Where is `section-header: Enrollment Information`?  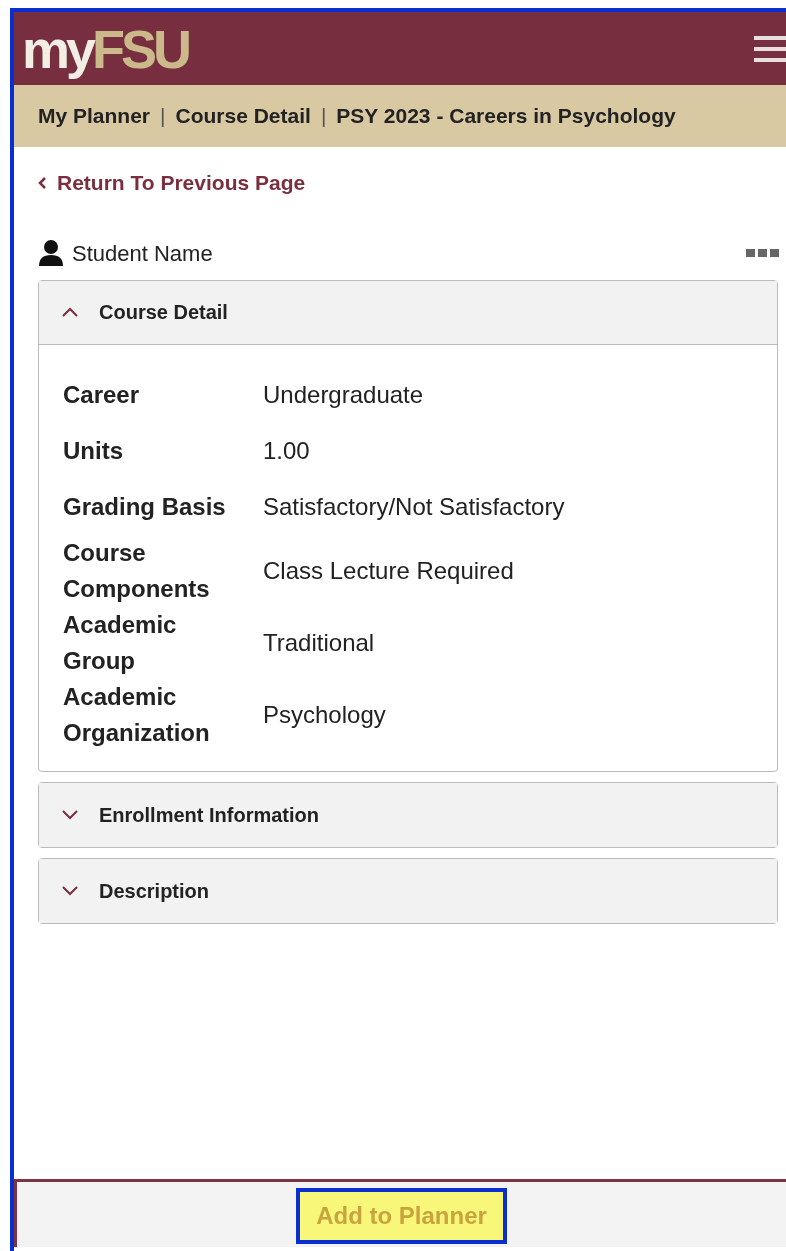 section-header: Enrollment Information is located at coordinates (408, 814).